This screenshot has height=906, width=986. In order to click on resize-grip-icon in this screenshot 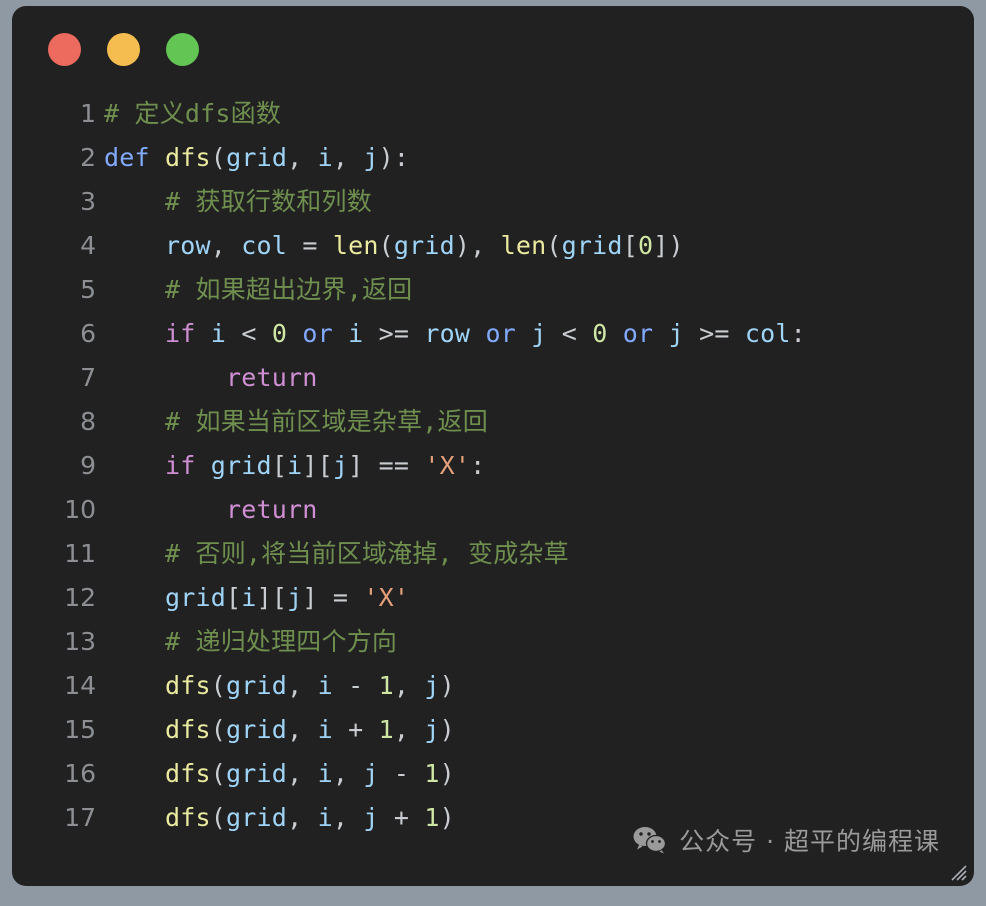, I will do `click(958, 872)`.